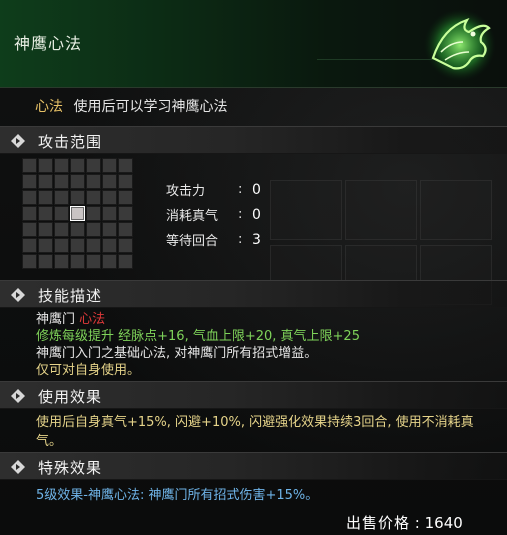  What do you see at coordinates (88, 370) in the screenshot?
I see `self-only-line: 仅可对自身使用。` at bounding box center [88, 370].